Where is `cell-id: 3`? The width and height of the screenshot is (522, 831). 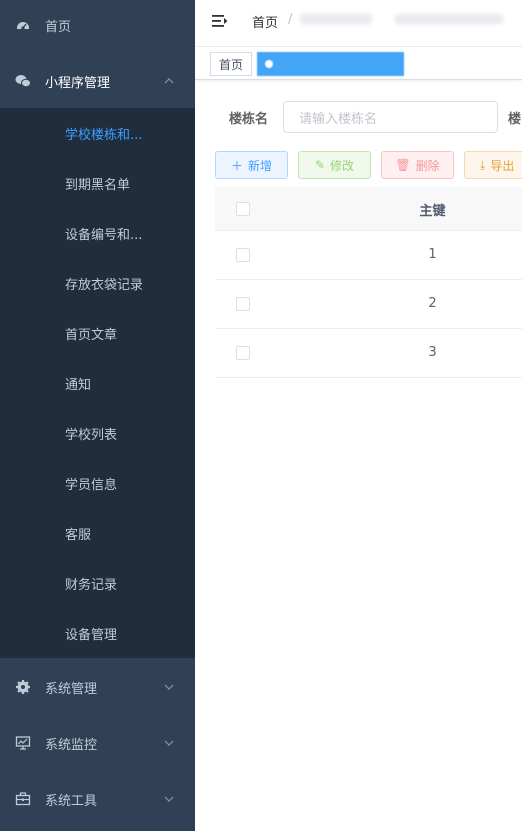
cell-id: 3 is located at coordinates (432, 352).